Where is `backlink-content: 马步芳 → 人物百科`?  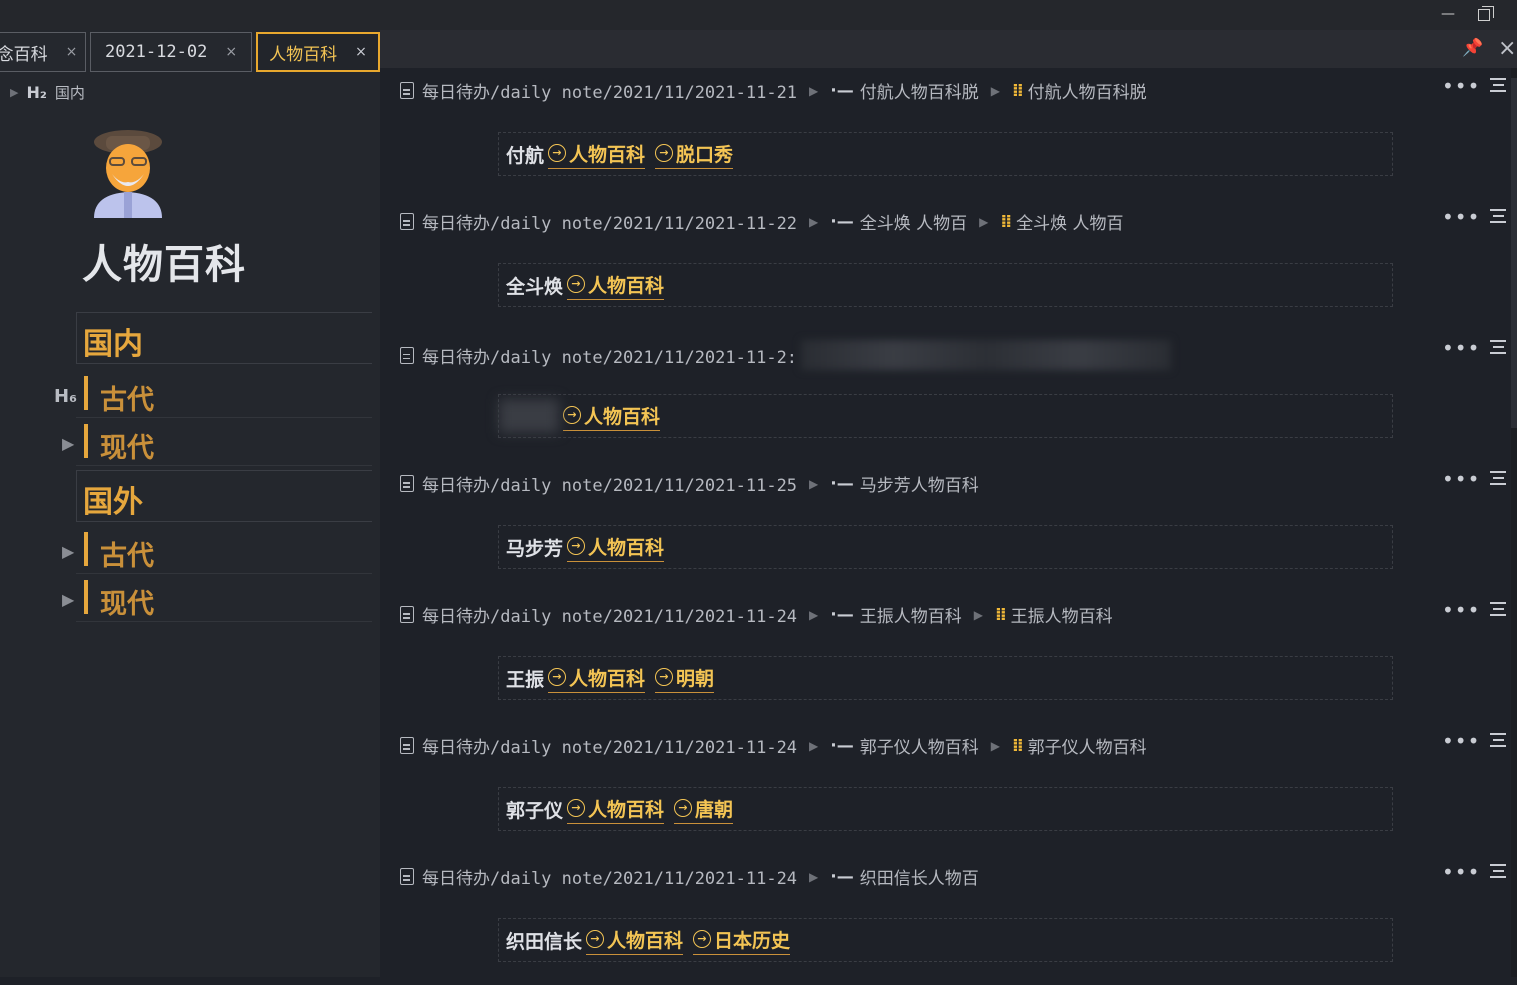
backlink-content: 马步芳 → 人物百科 is located at coordinates (945, 547).